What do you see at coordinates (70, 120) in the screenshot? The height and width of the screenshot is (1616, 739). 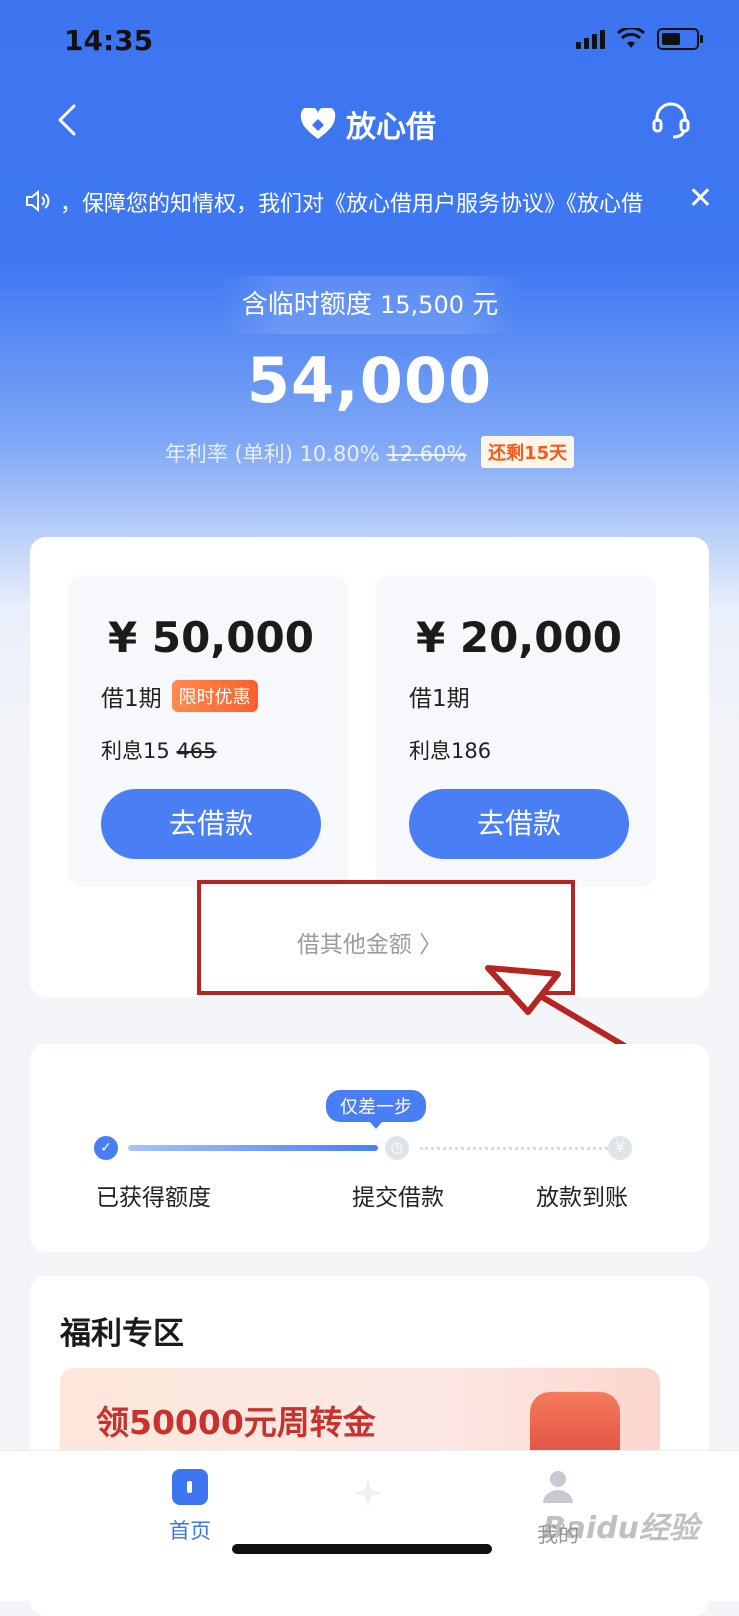 I see `back-icon` at bounding box center [70, 120].